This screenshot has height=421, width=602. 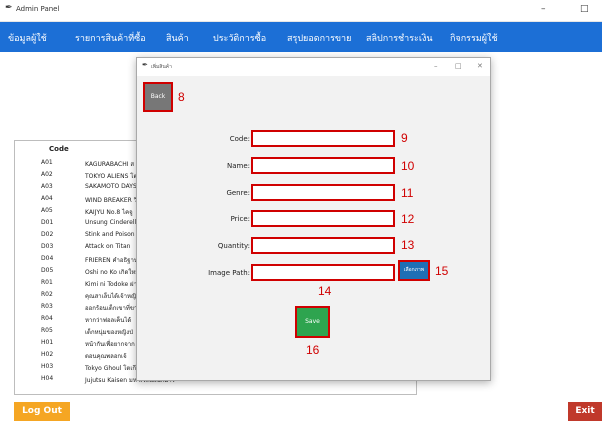 What do you see at coordinates (158, 97) in the screenshot?
I see `back-button: Back` at bounding box center [158, 97].